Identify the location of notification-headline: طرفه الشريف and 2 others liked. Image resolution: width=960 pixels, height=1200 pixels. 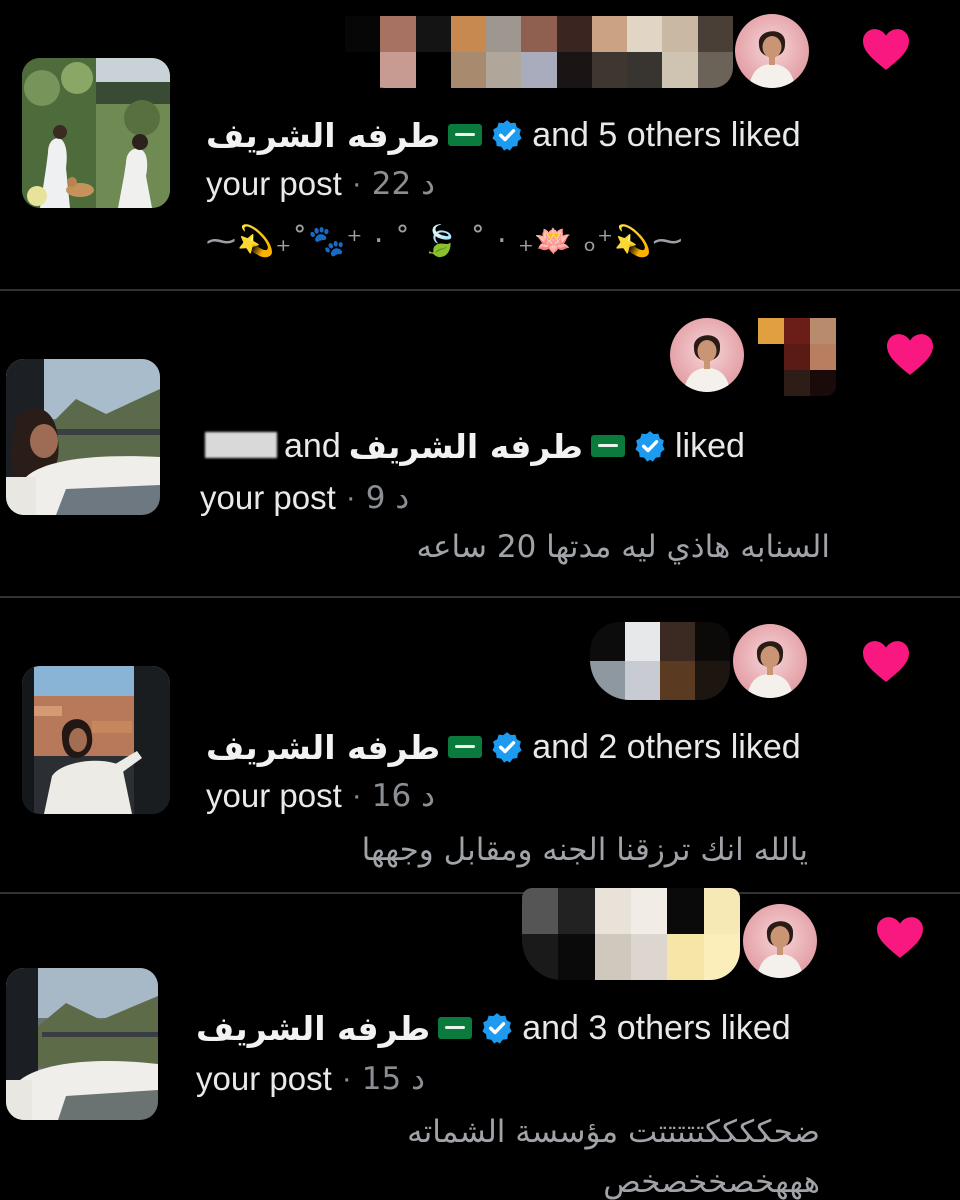
(503, 747).